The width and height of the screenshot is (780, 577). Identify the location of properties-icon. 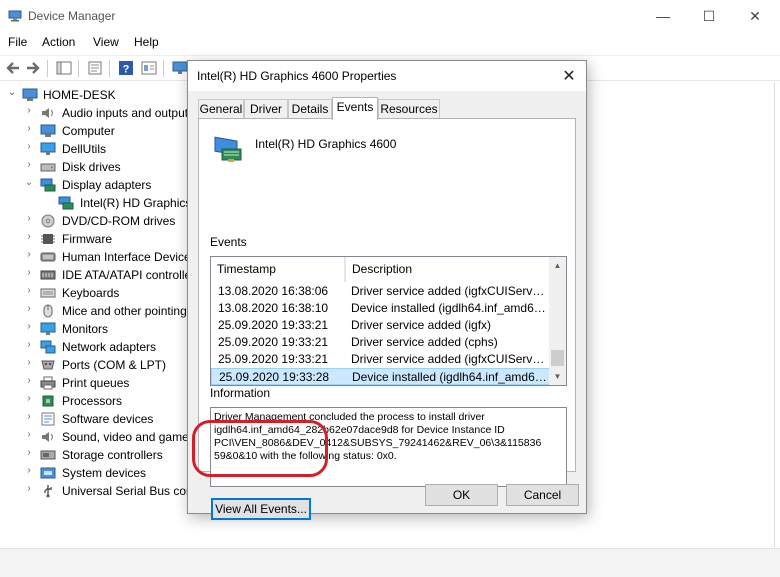
(95, 68).